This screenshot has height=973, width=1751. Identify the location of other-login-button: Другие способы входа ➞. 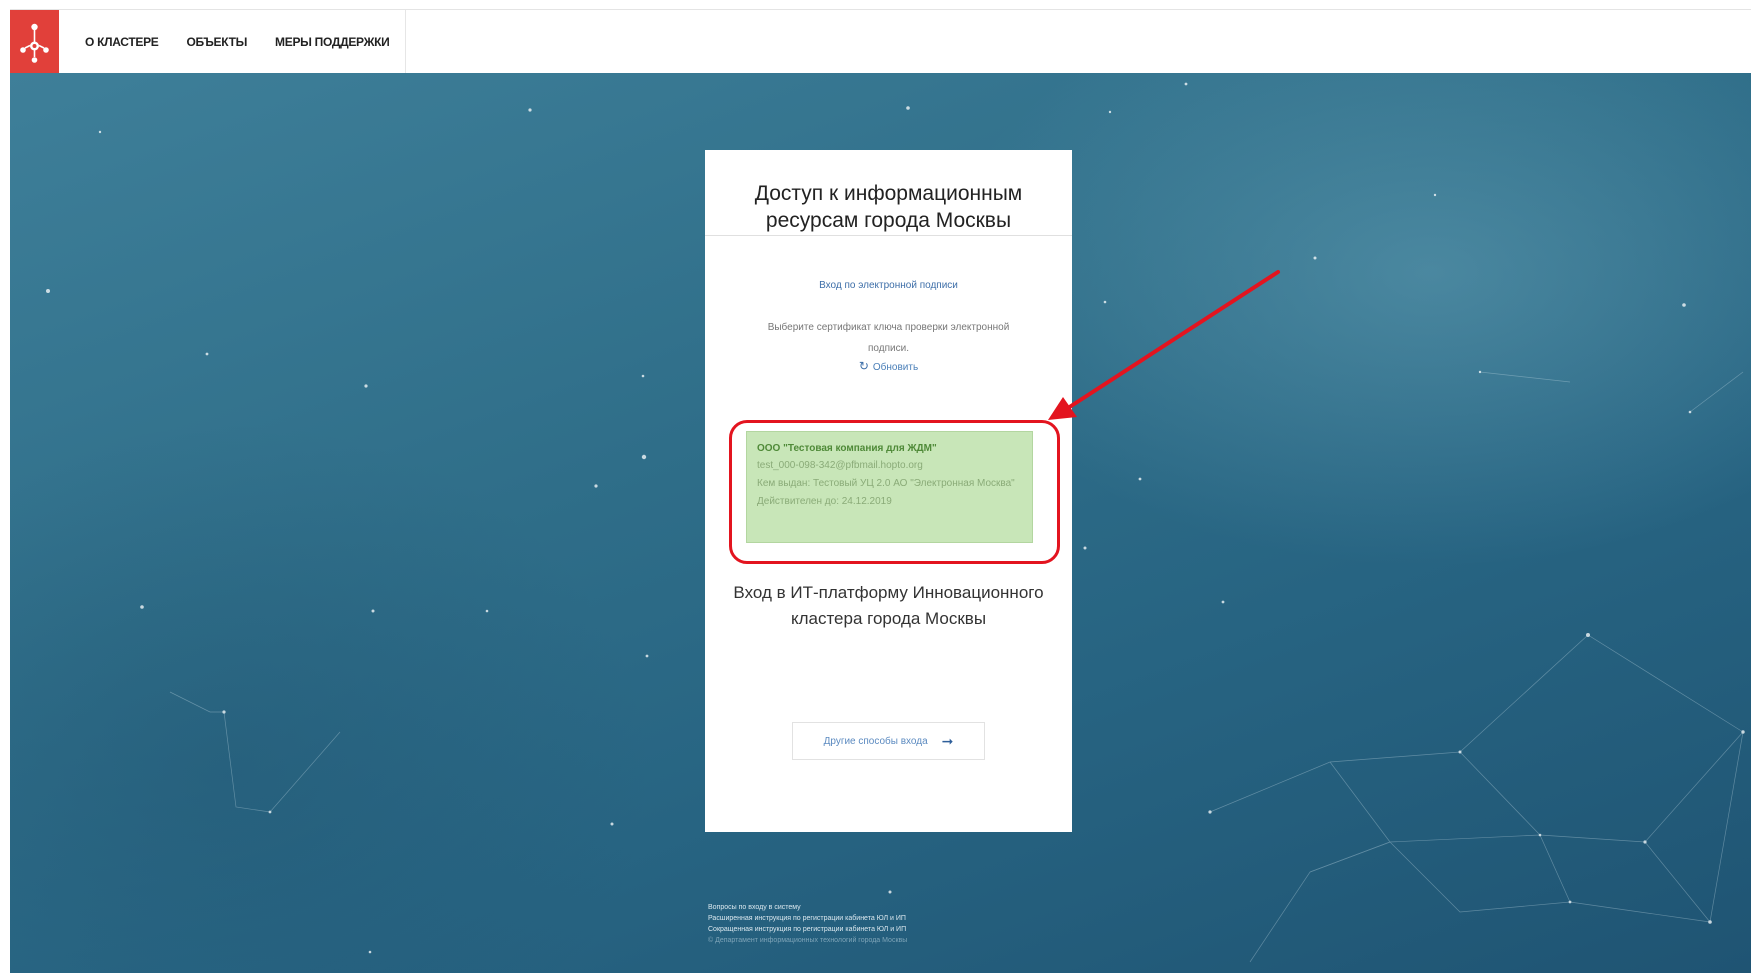
(888, 741).